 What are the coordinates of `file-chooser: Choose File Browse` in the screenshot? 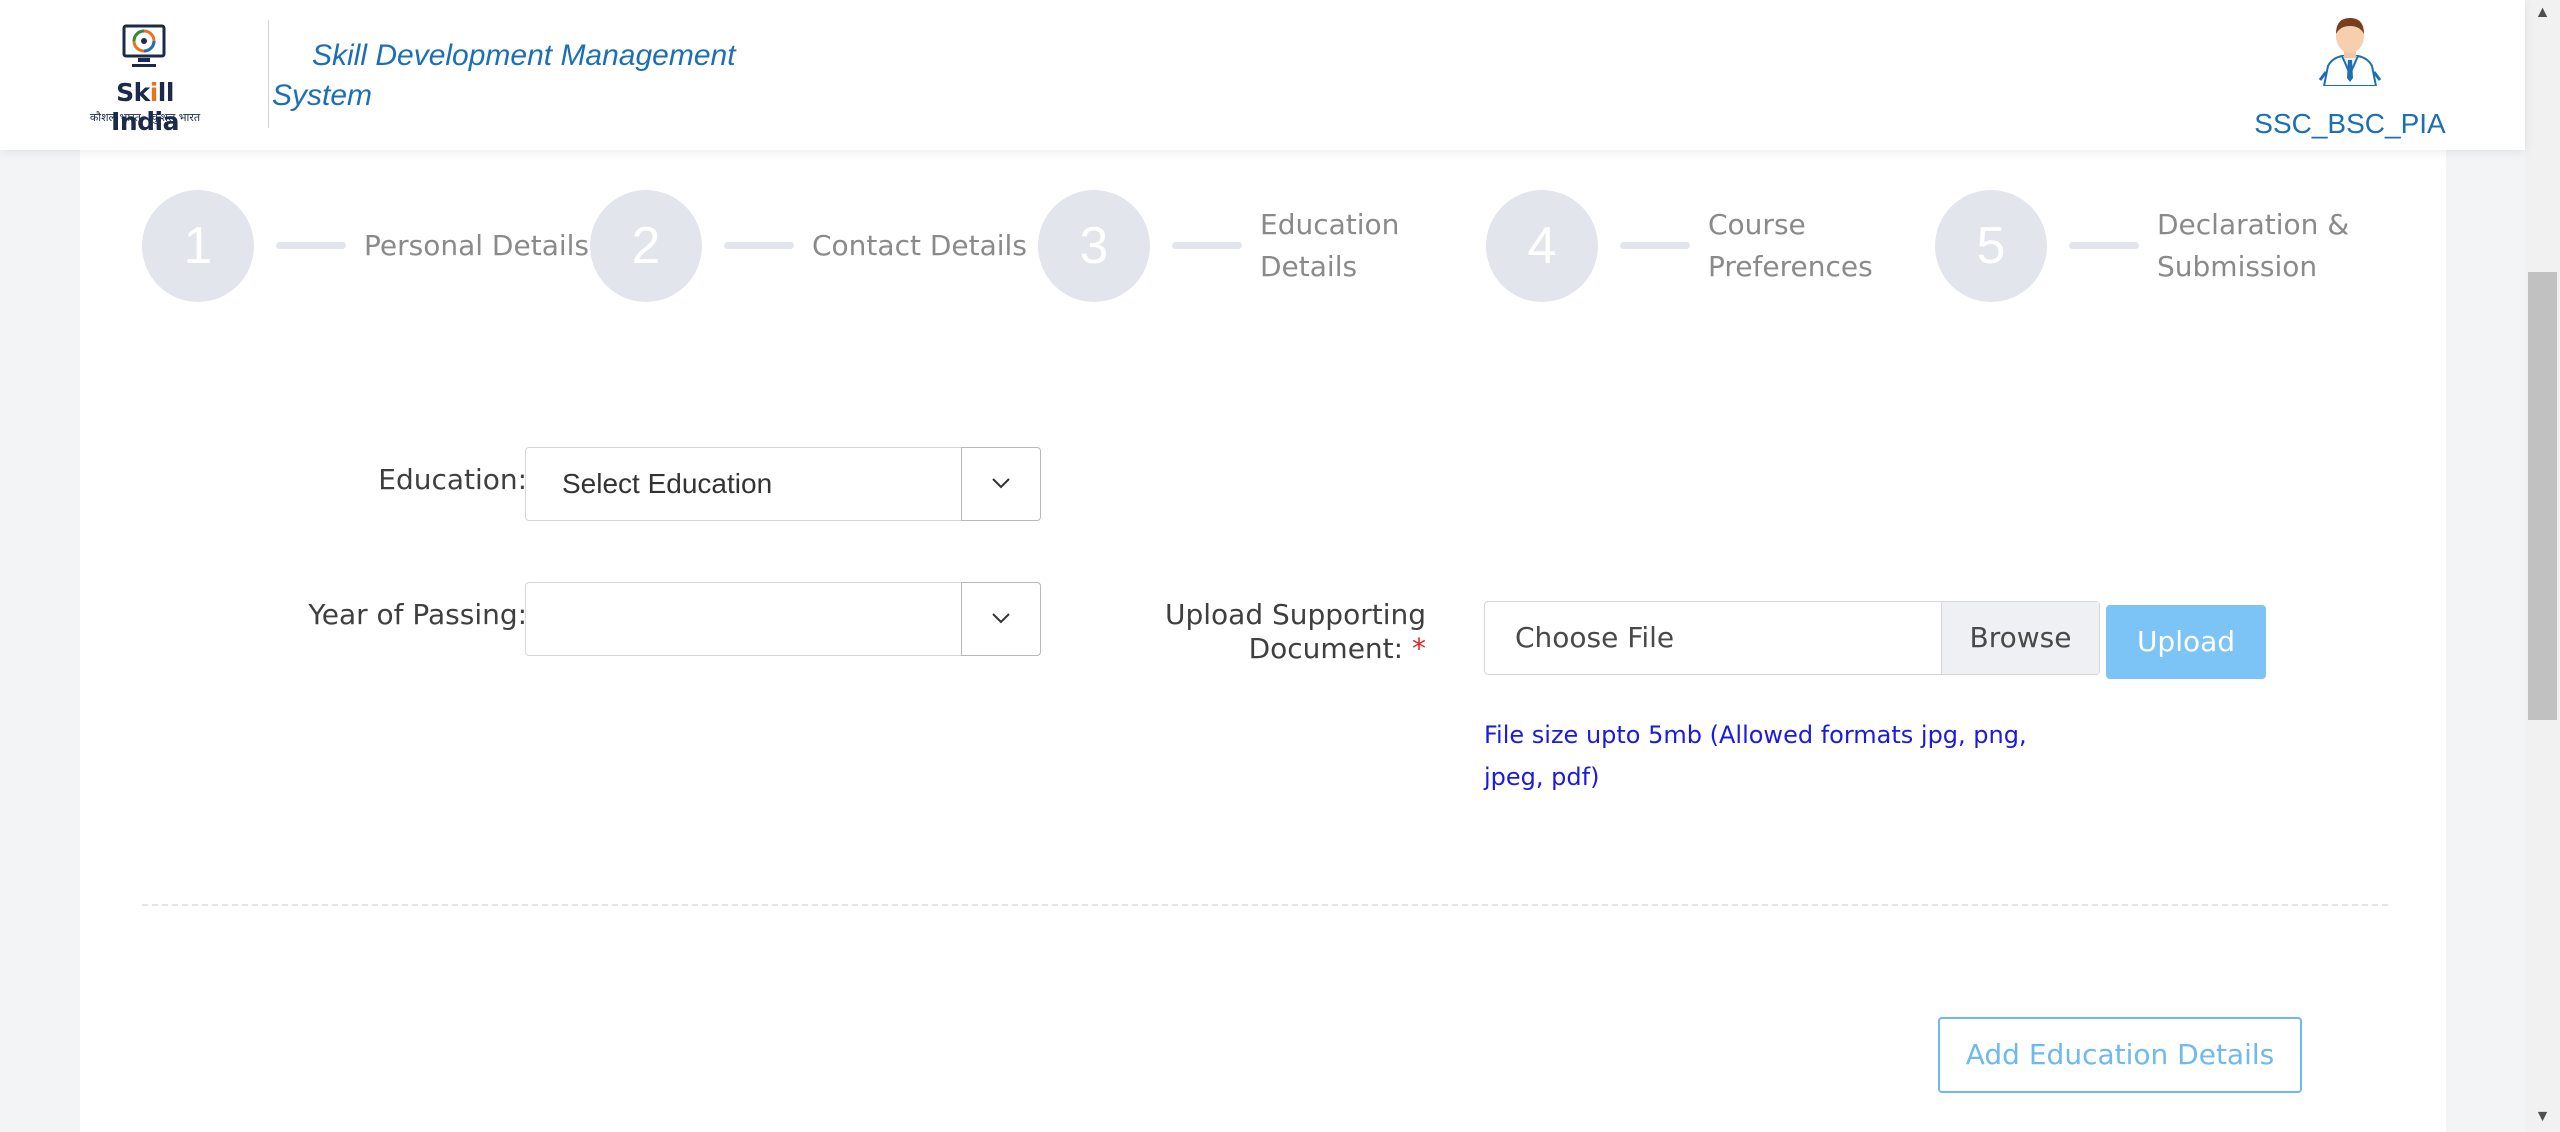 It's located at (1792, 638).